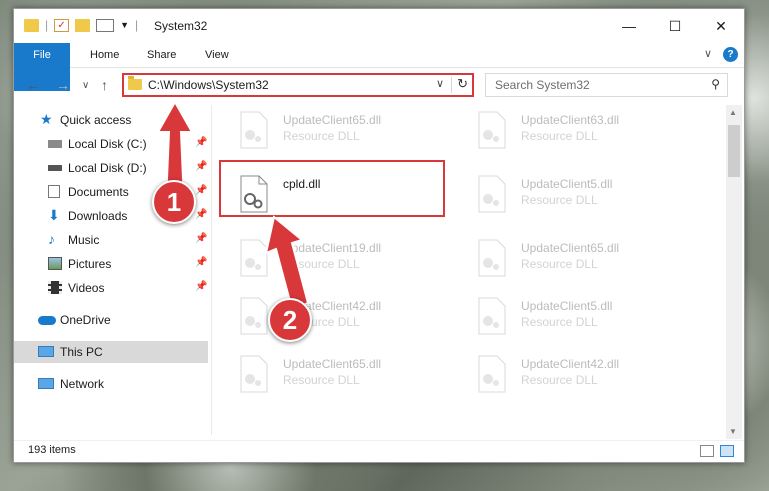 The width and height of the screenshot is (769, 491). I want to click on sidebar-item-videos: Videos 📌, so click(111, 288).